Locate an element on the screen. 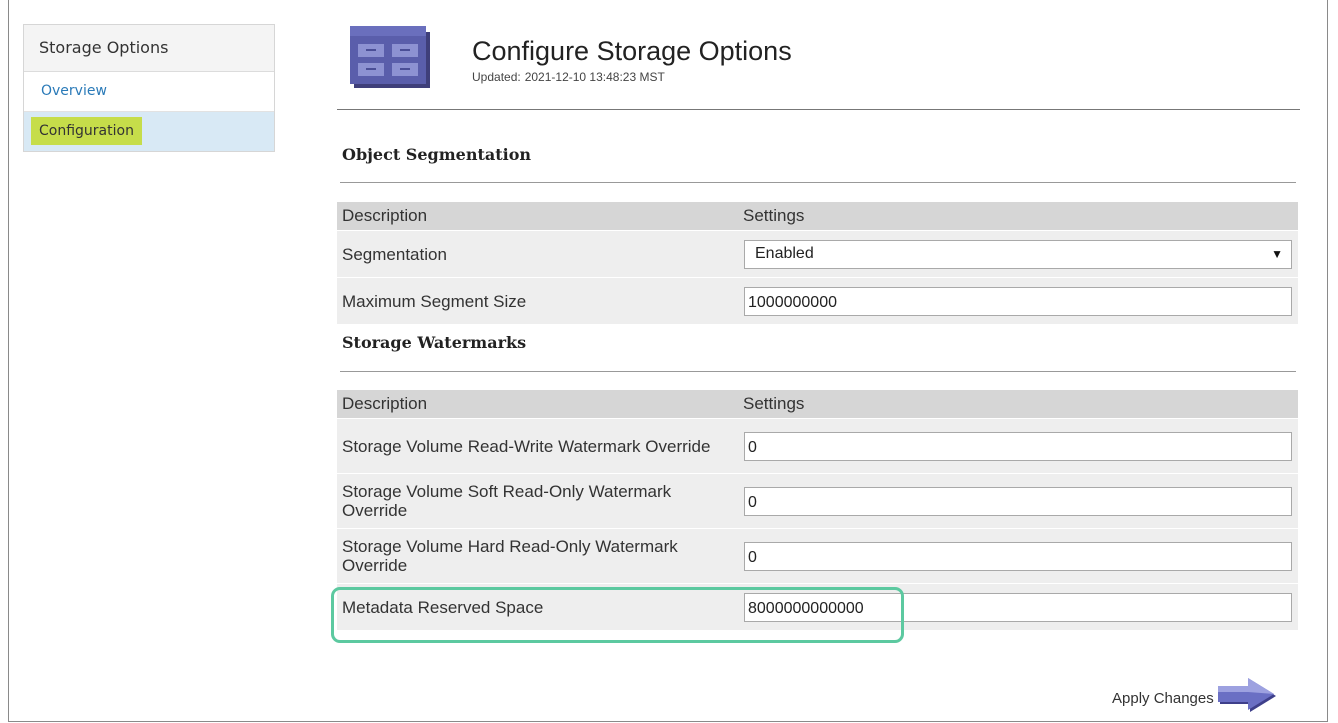  row-setting: Enabled ▼ is located at coordinates (1017, 254).